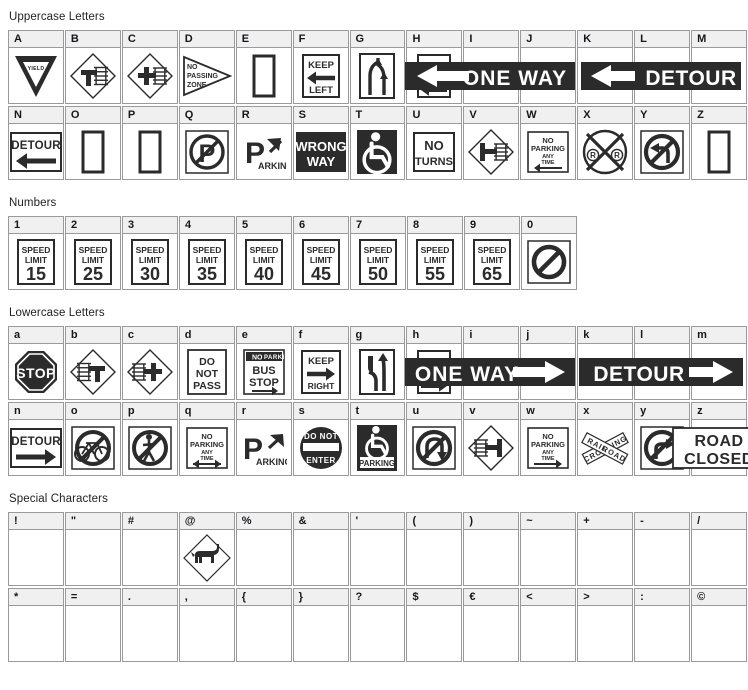 Image resolution: width=748 pixels, height=690 pixels. I want to click on glyph-cell-label: P, so click(149, 115).